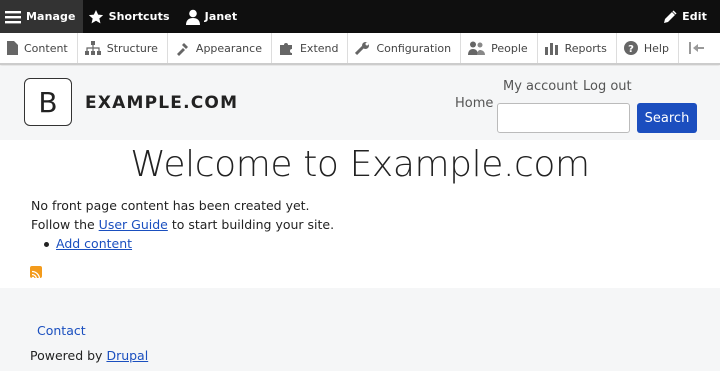 The height and width of the screenshot is (371, 720). I want to click on file-icon, so click(12, 48).